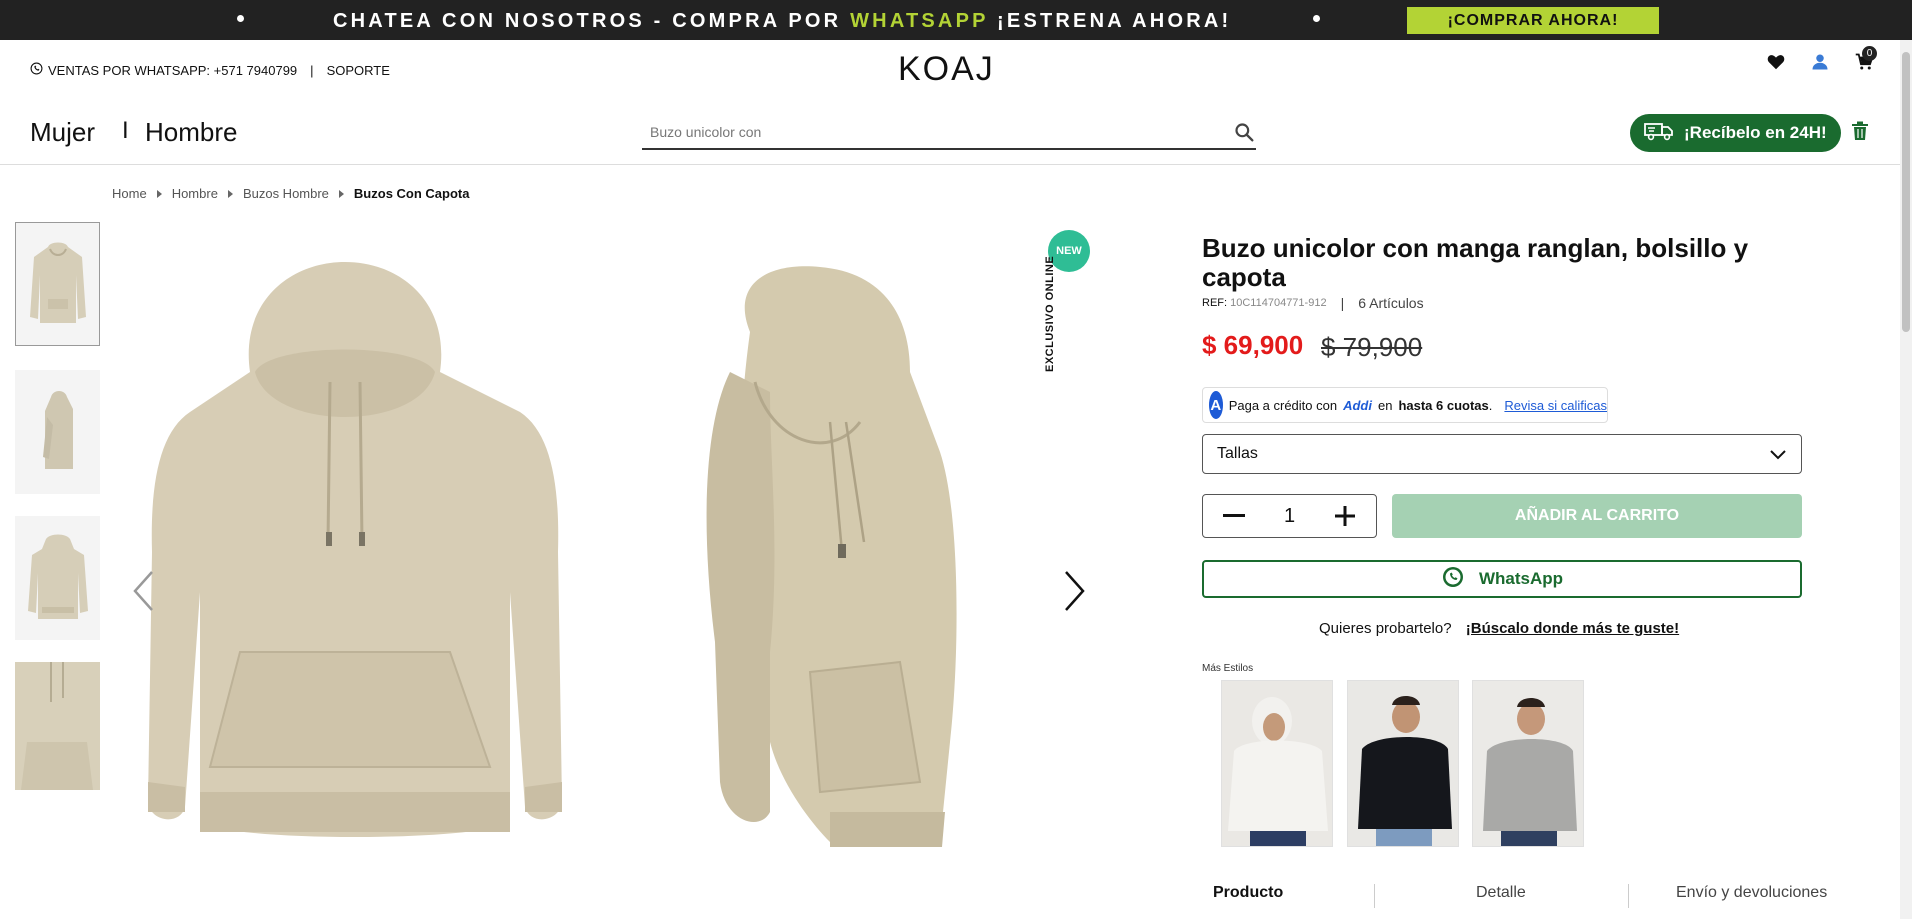  What do you see at coordinates (286, 193) in the screenshot?
I see `breadcrumb-buzos-hombre: Buzos Hombre` at bounding box center [286, 193].